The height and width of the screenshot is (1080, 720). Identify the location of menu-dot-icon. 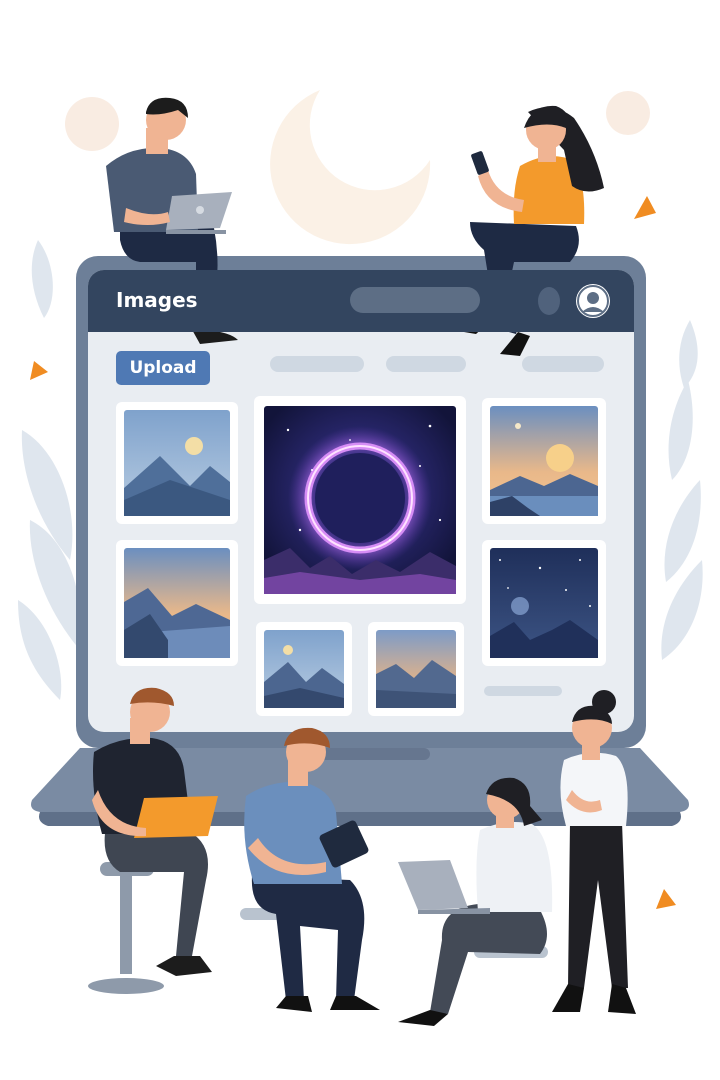
(549, 301).